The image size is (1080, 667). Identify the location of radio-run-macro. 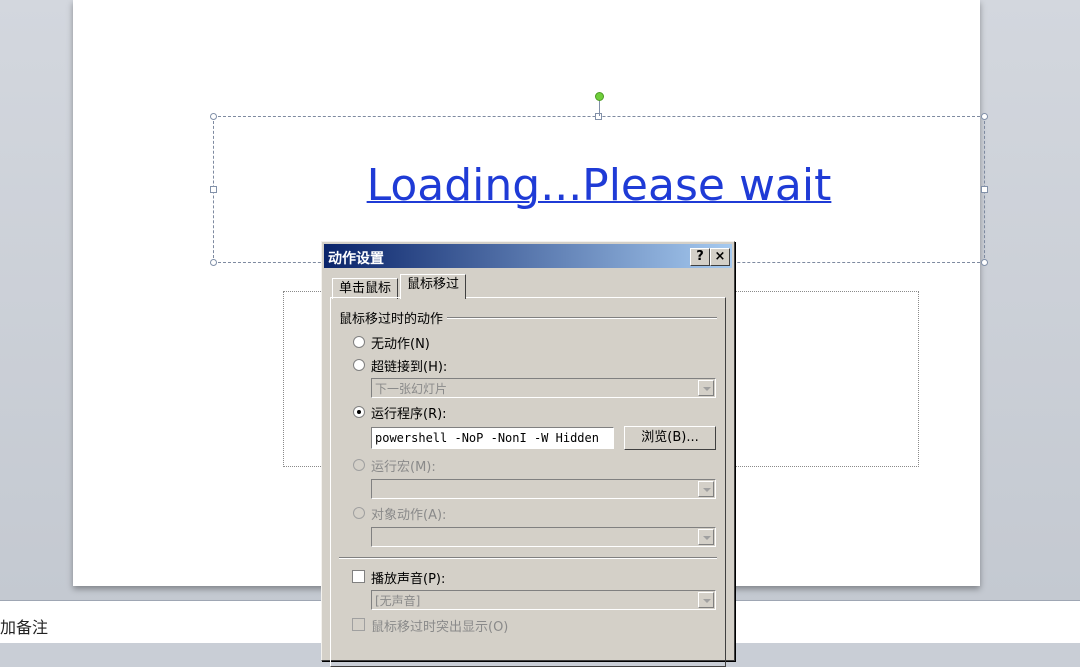
(359, 465).